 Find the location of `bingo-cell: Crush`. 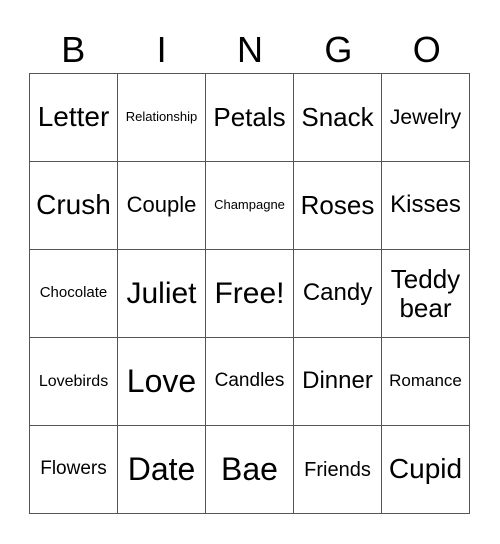

bingo-cell: Crush is located at coordinates (73, 205).